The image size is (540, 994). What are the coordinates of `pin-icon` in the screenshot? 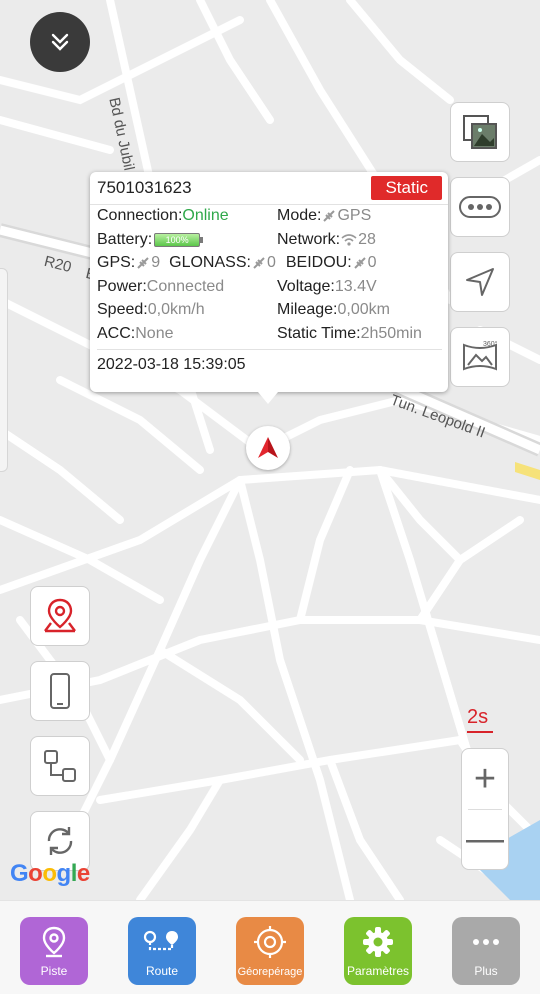 It's located at (54, 942).